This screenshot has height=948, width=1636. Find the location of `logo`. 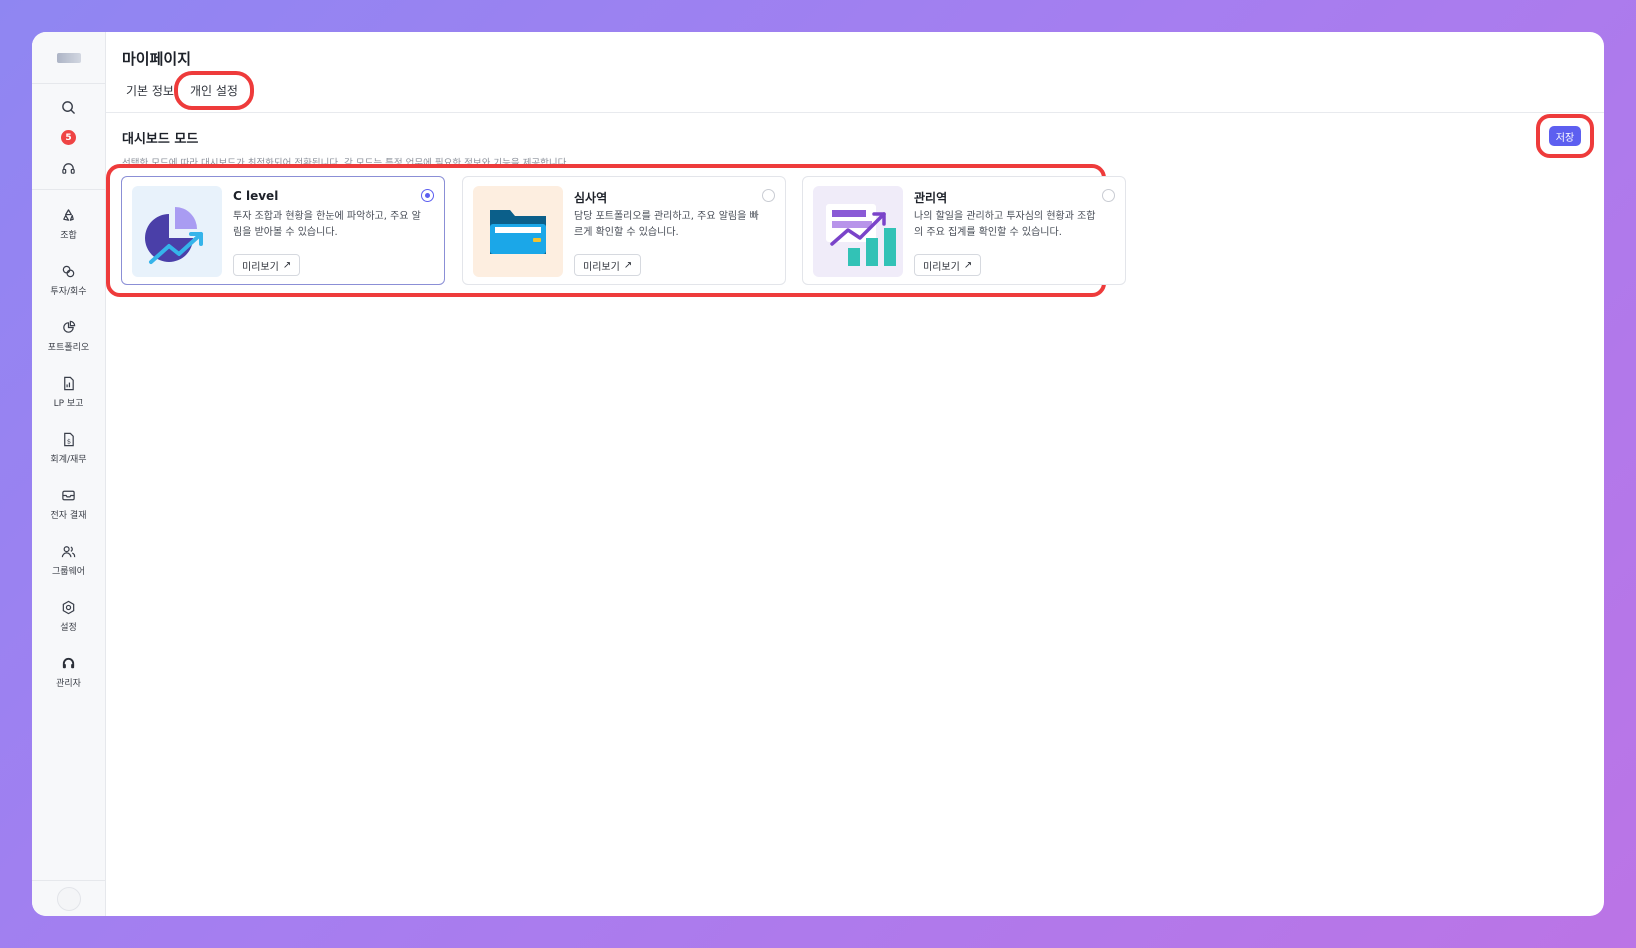

logo is located at coordinates (69, 58).